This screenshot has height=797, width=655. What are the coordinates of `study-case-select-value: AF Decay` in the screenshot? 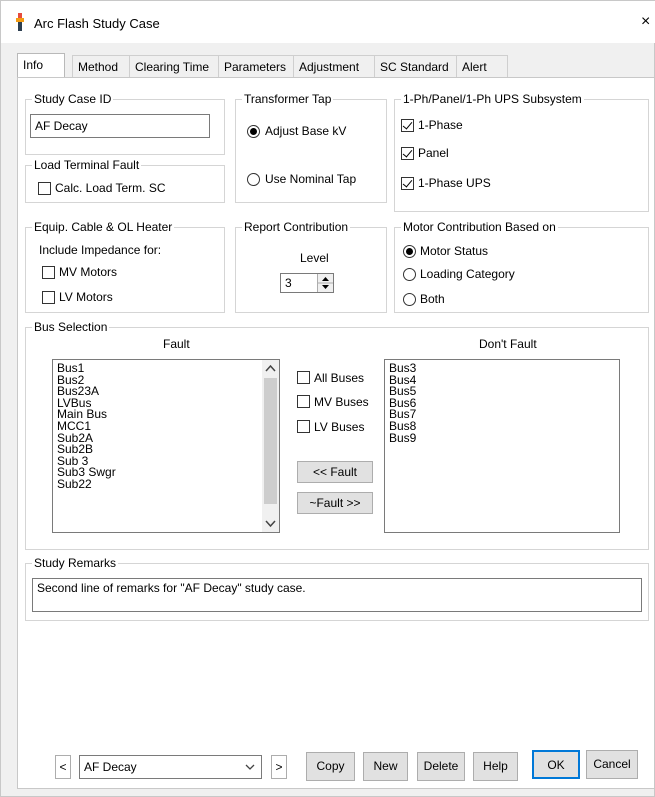 It's located at (110, 767).